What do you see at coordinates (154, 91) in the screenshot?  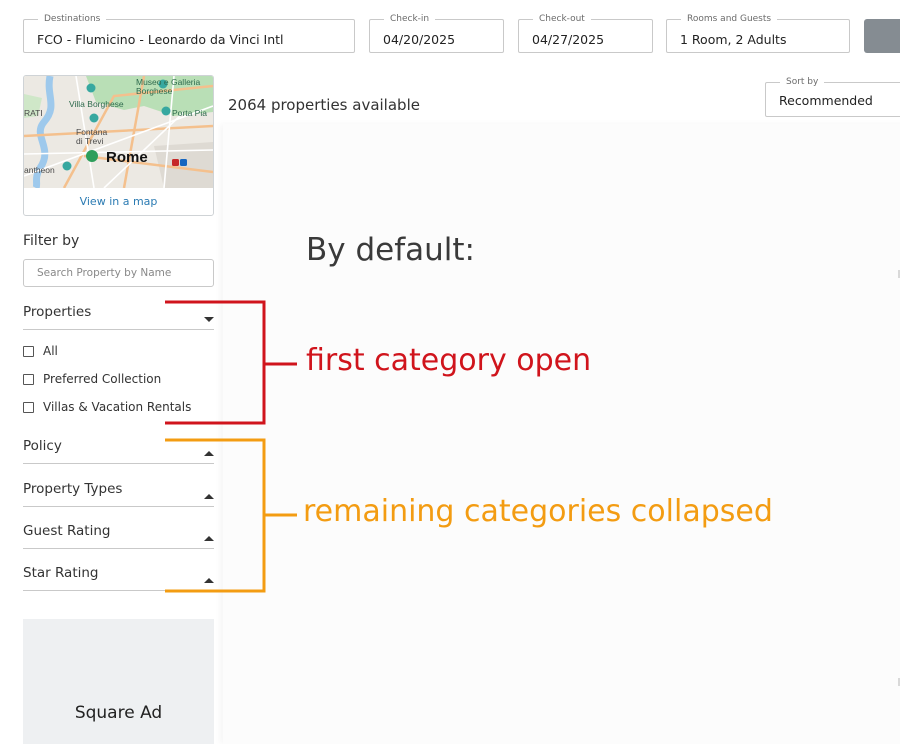 I see `map-label-museo-2: Borghese` at bounding box center [154, 91].